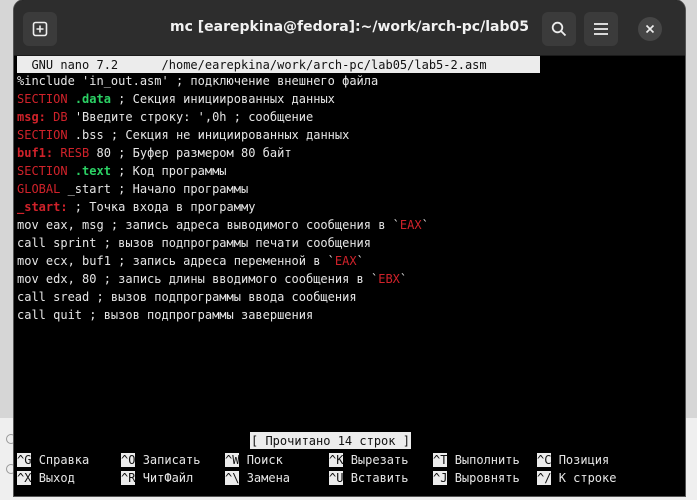  I want to click on code-label: msg:, so click(31, 117).